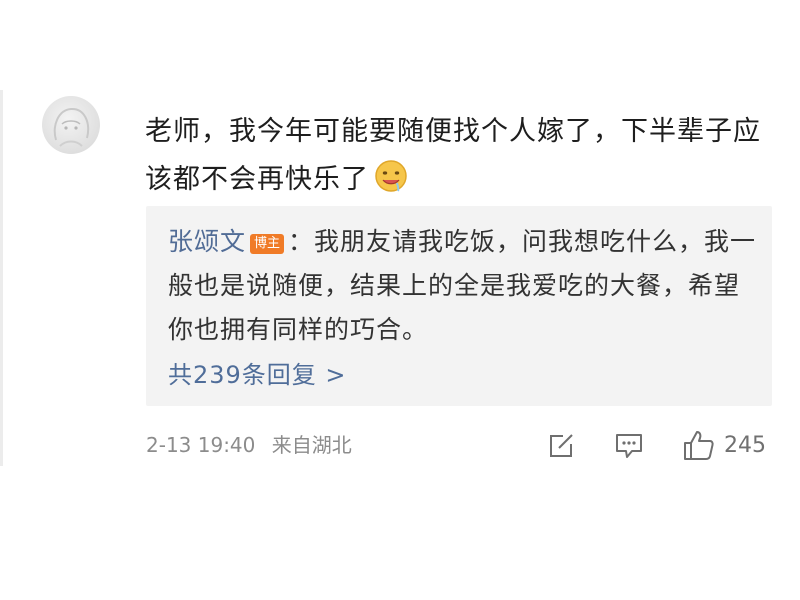  Describe the element at coordinates (1, 278) in the screenshot. I see `card-left-edge` at that location.